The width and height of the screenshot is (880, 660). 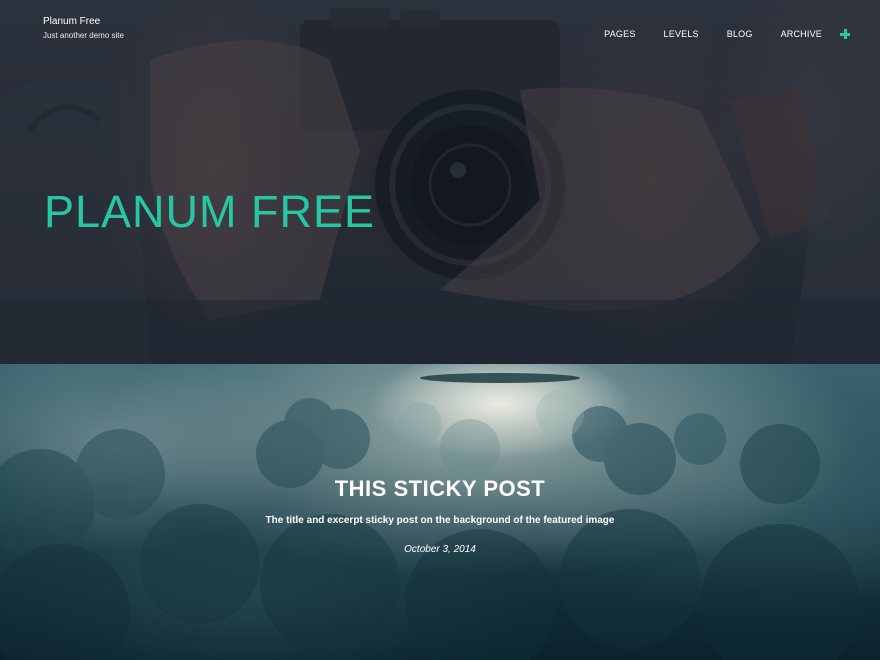 What do you see at coordinates (210, 211) in the screenshot?
I see `hero-title: PLANUM FREE` at bounding box center [210, 211].